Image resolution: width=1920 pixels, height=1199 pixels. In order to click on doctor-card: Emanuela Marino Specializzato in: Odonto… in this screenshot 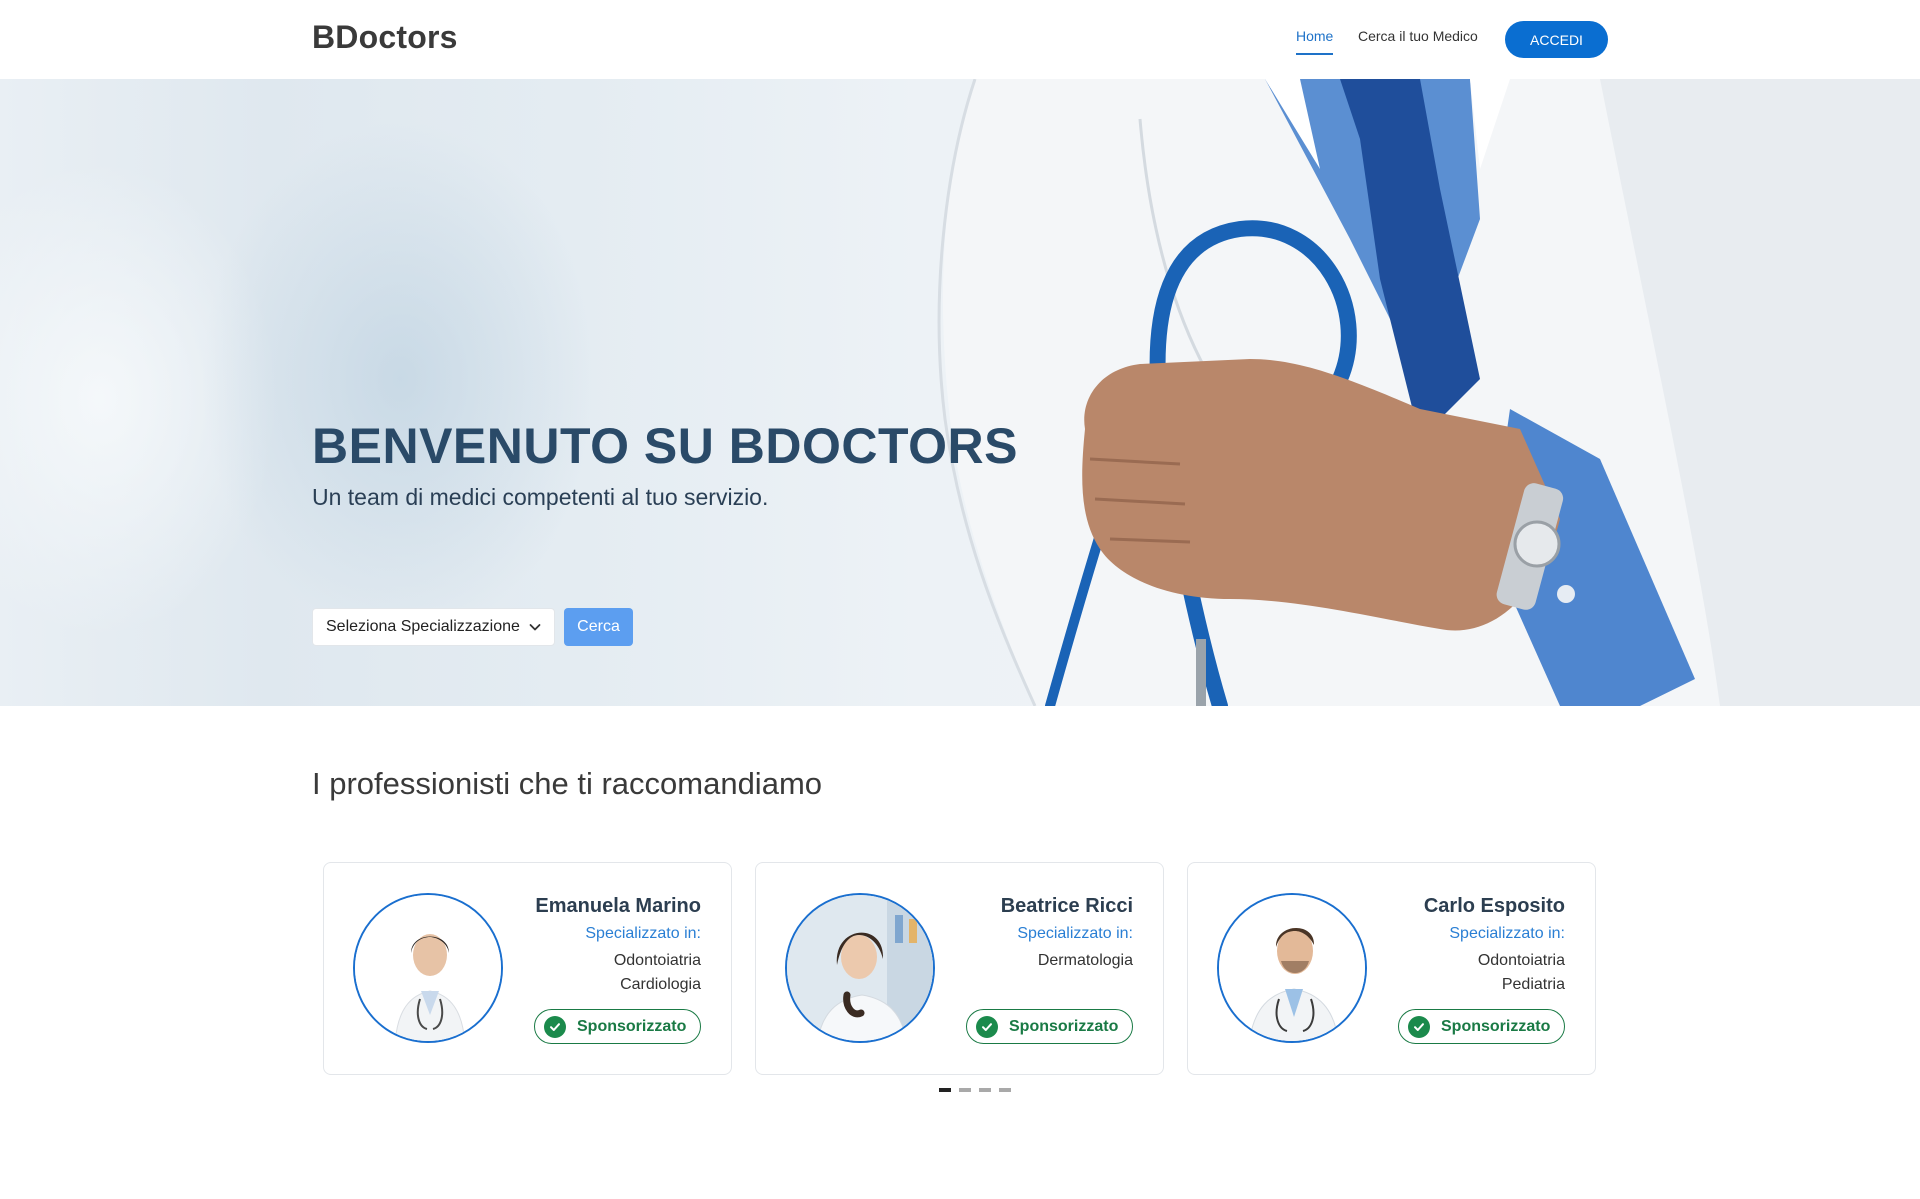, I will do `click(527, 968)`.